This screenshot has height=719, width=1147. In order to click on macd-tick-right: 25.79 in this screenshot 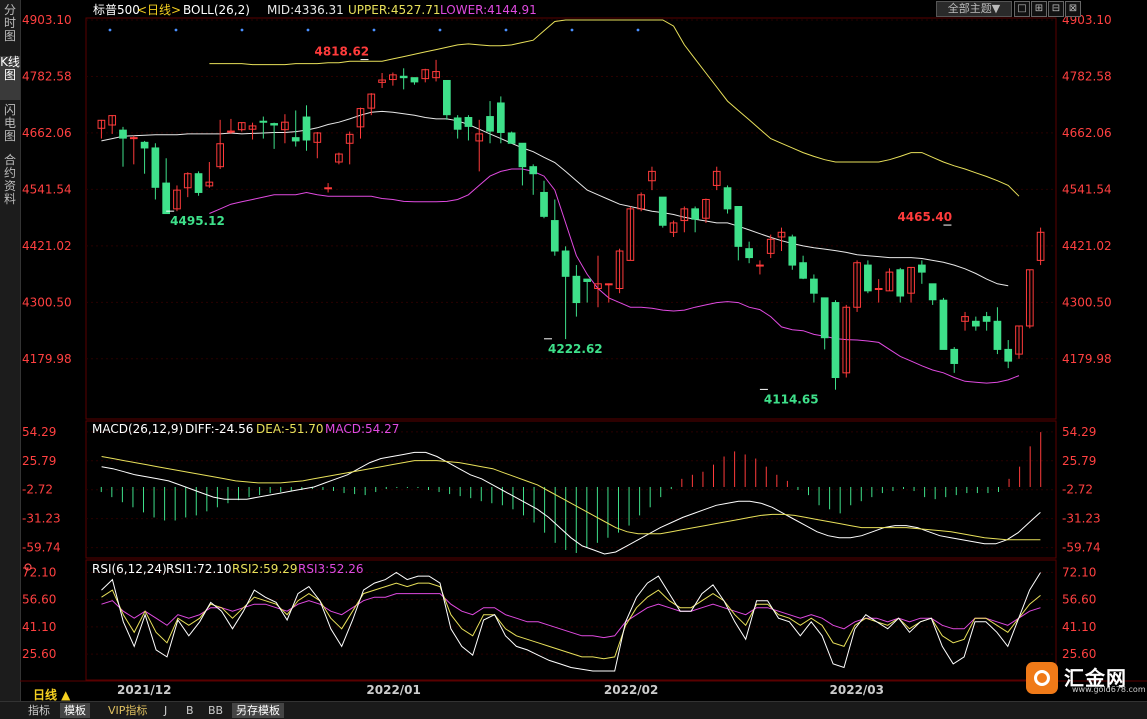, I will do `click(1079, 461)`.